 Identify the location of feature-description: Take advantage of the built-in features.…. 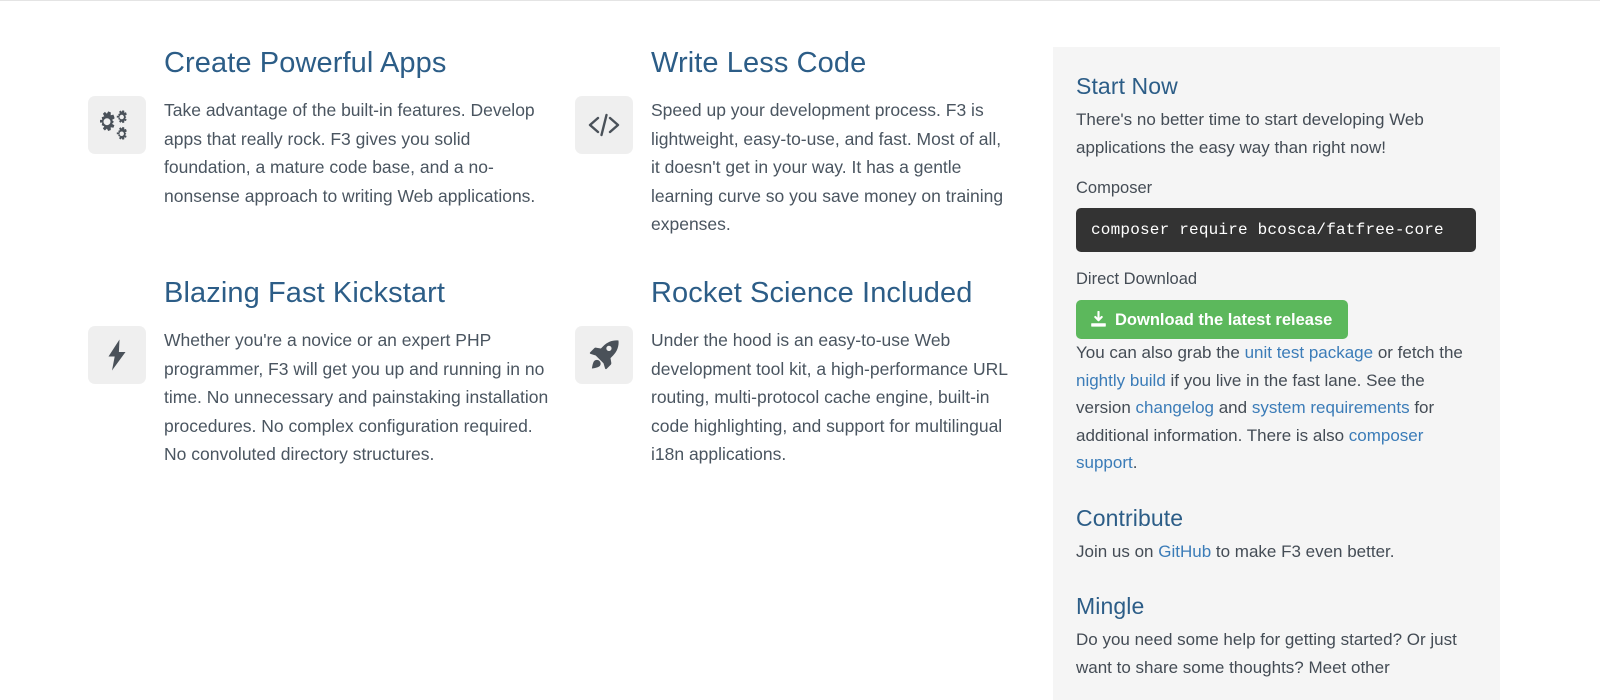
(350, 153).